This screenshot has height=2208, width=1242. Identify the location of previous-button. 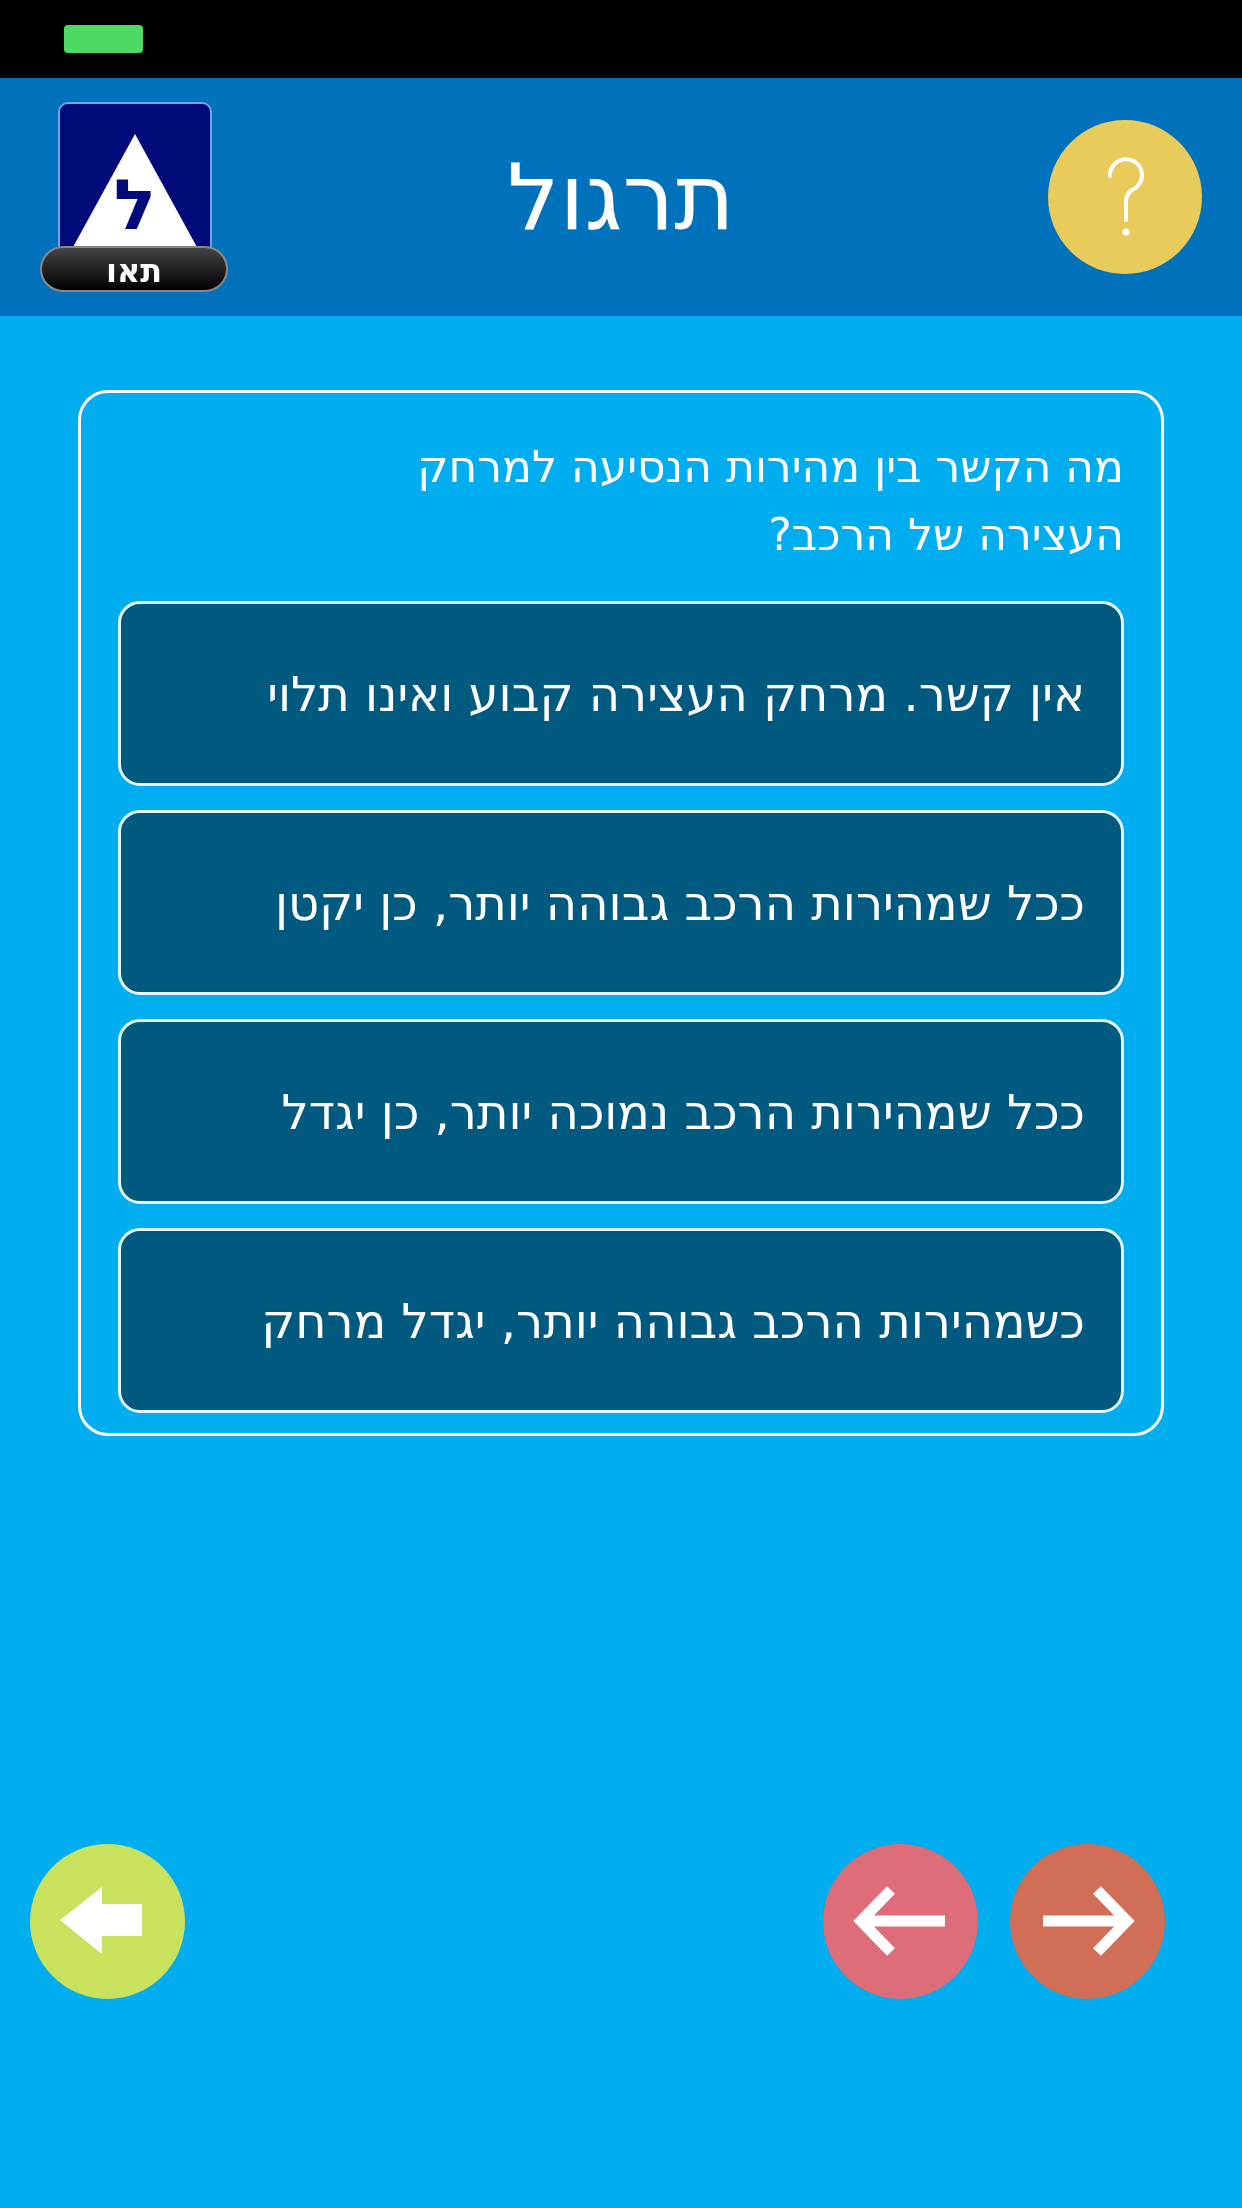
(900, 1921).